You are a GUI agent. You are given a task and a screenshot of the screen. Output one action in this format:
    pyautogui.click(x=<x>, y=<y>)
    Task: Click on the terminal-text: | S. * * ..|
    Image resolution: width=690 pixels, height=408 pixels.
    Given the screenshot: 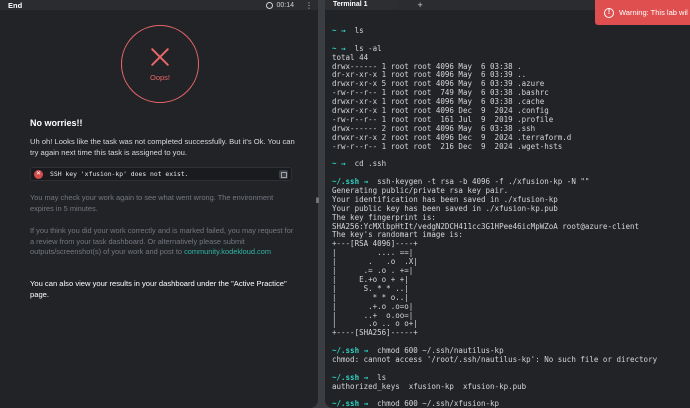 What is the action you would take?
    pyautogui.click(x=370, y=288)
    